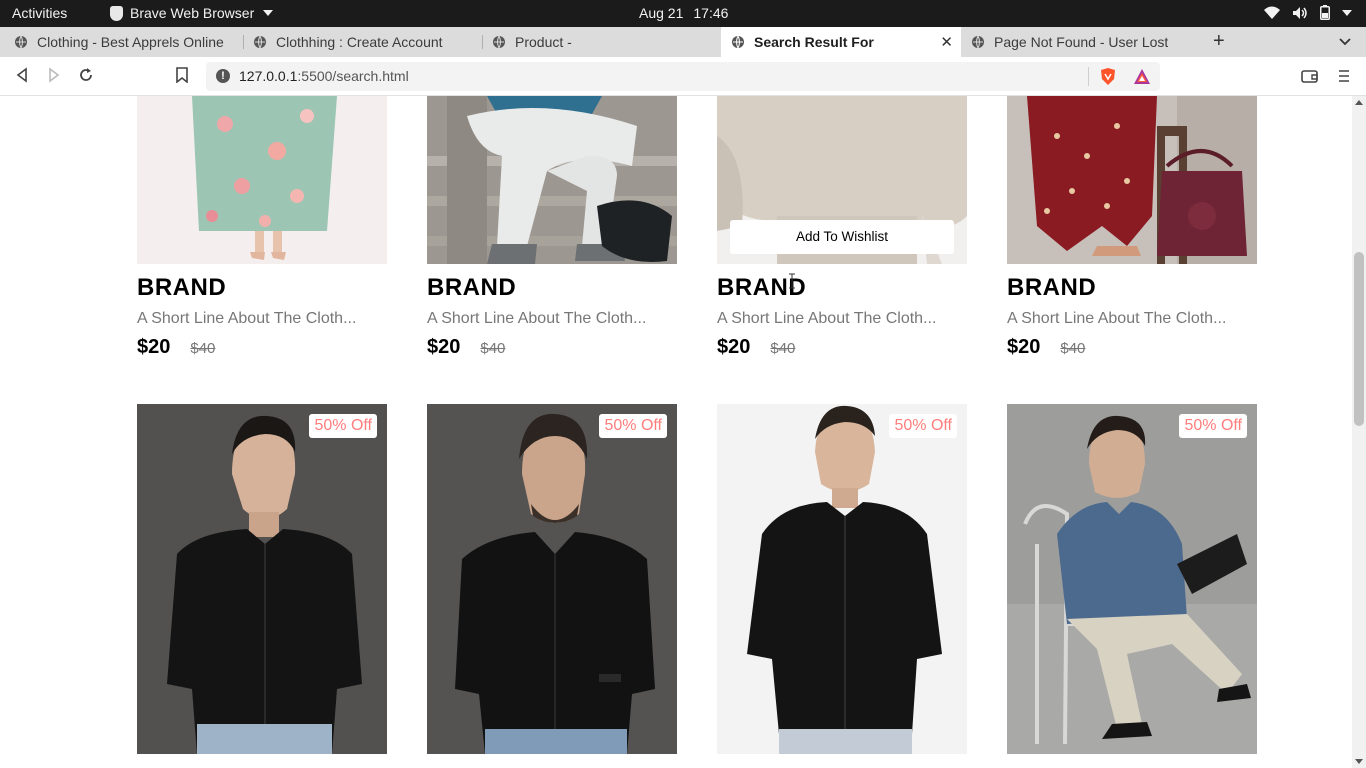  What do you see at coordinates (39, 13) in the screenshot?
I see `activities-button: Activities` at bounding box center [39, 13].